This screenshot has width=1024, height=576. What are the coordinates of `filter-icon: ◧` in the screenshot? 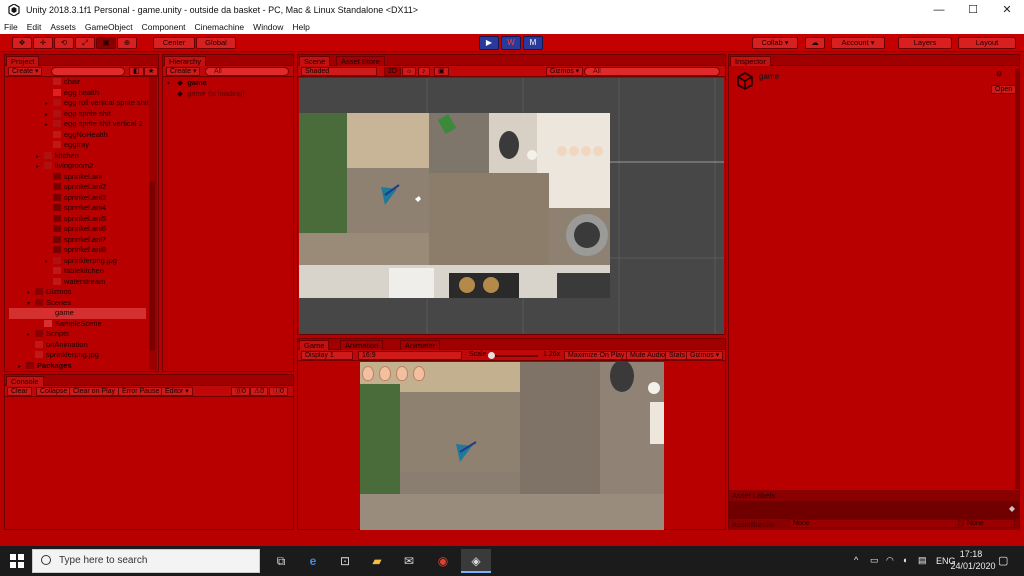 It's located at (136, 71).